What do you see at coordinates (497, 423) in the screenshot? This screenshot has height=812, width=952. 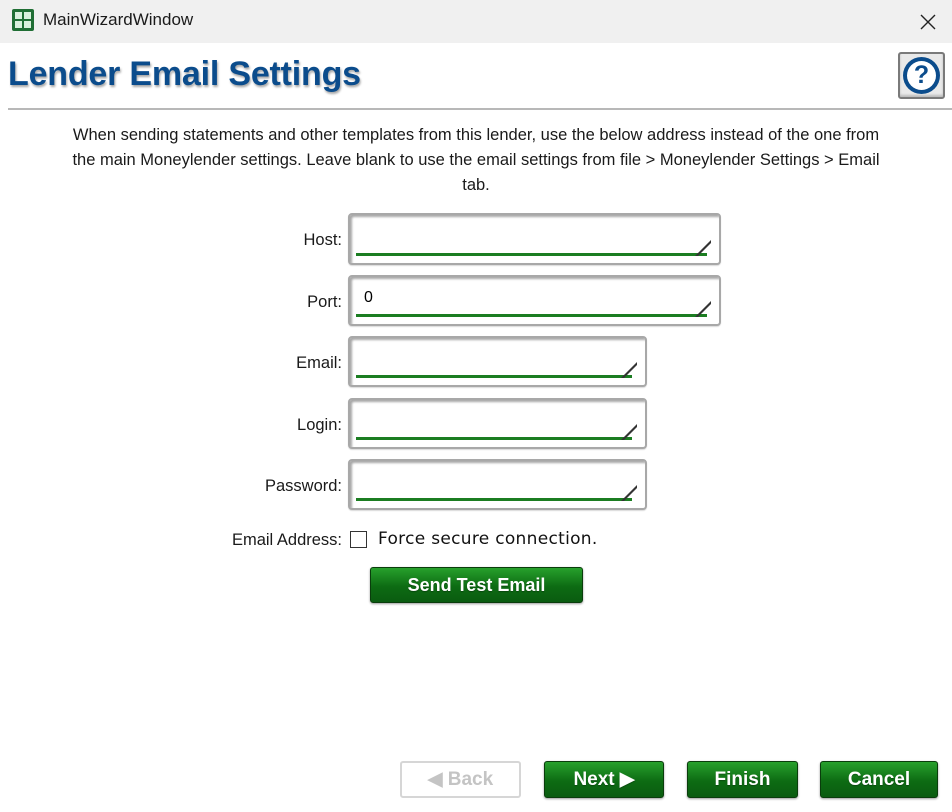 I see `login-input` at bounding box center [497, 423].